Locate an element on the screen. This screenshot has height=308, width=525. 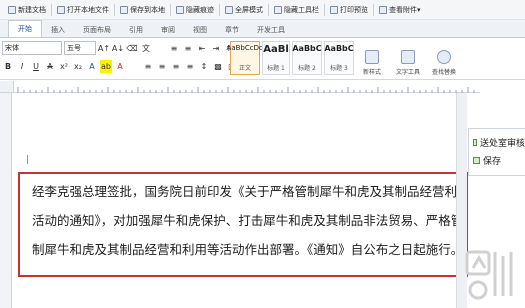
new-style-icon is located at coordinates (372, 57).